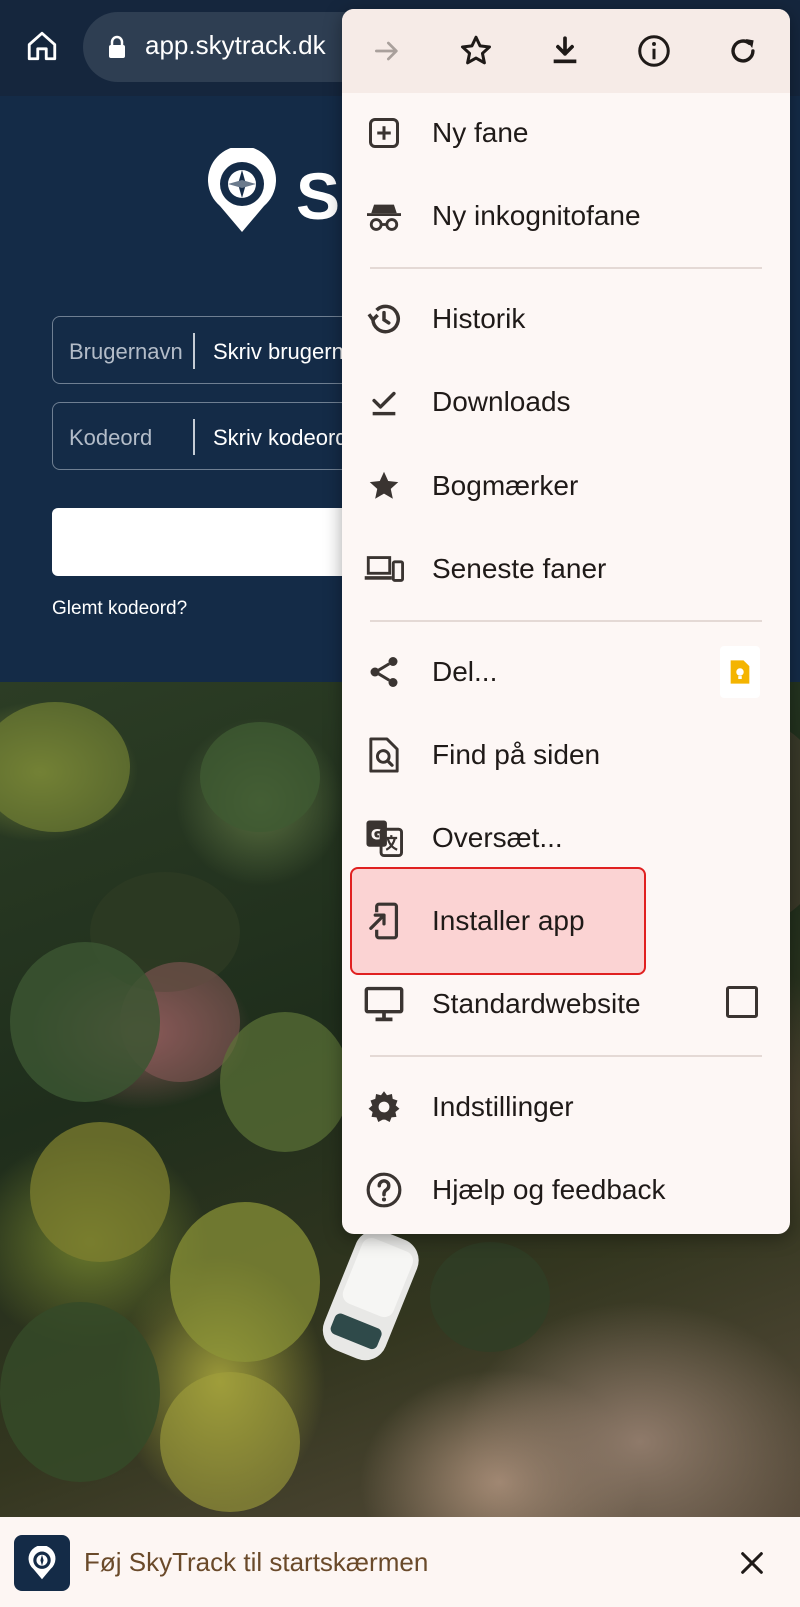  I want to click on menu-item-new-incognito-tab: Ny inkognitofane, so click(566, 216).